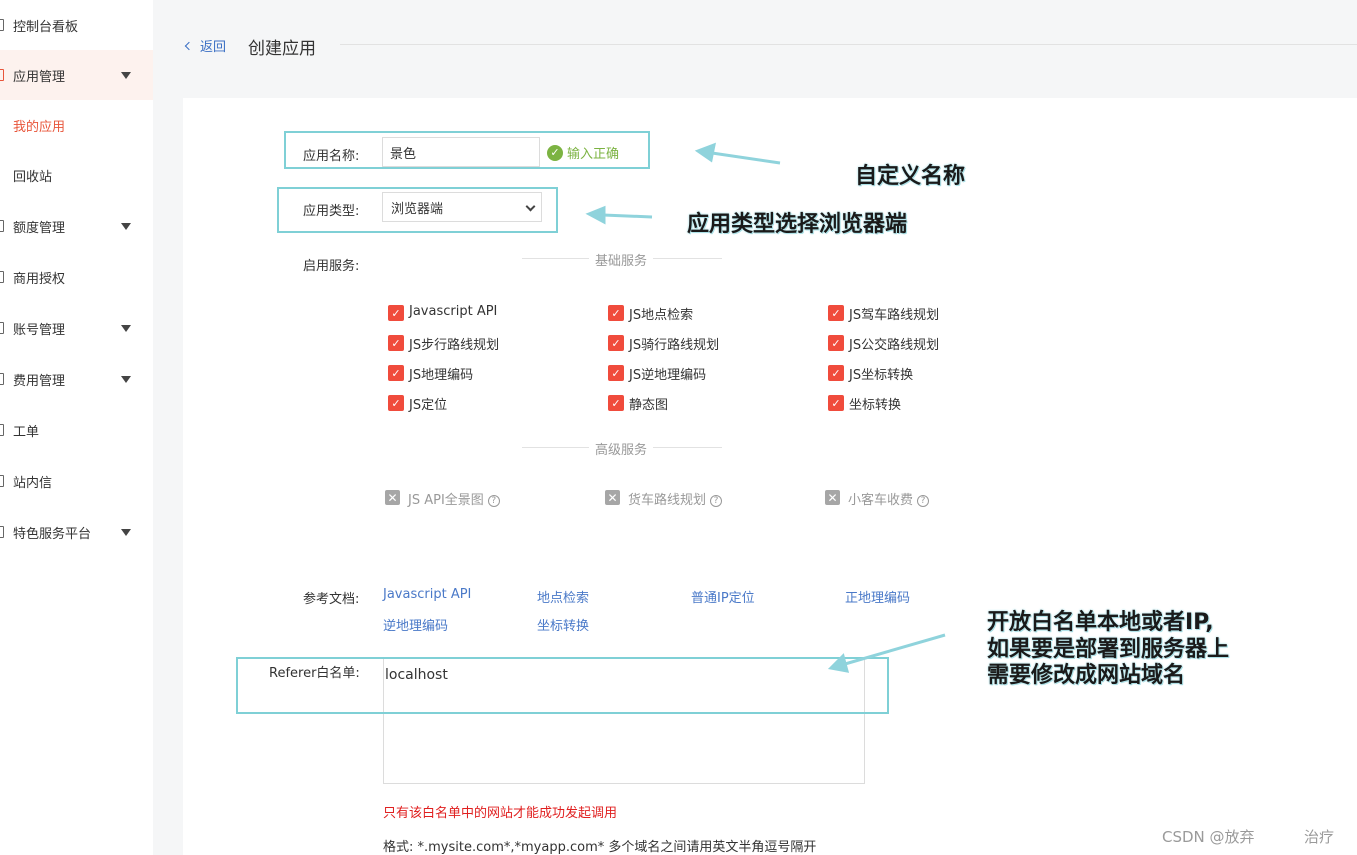 The height and width of the screenshot is (855, 1357). What do you see at coordinates (910, 176) in the screenshot?
I see `annotation-name-note: 自定义名称` at bounding box center [910, 176].